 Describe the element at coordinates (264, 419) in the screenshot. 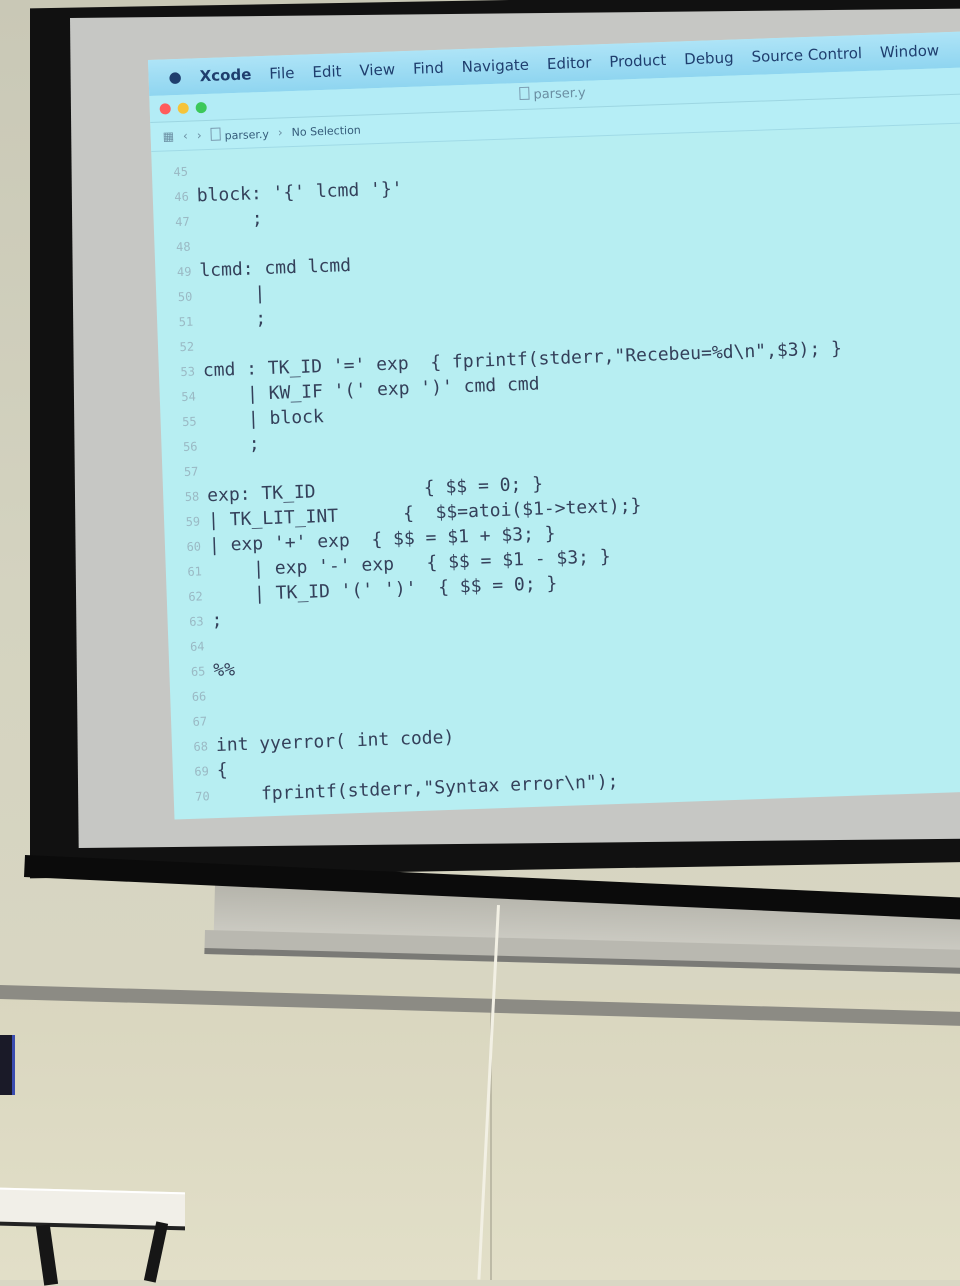

I see `code-text: | block` at that location.